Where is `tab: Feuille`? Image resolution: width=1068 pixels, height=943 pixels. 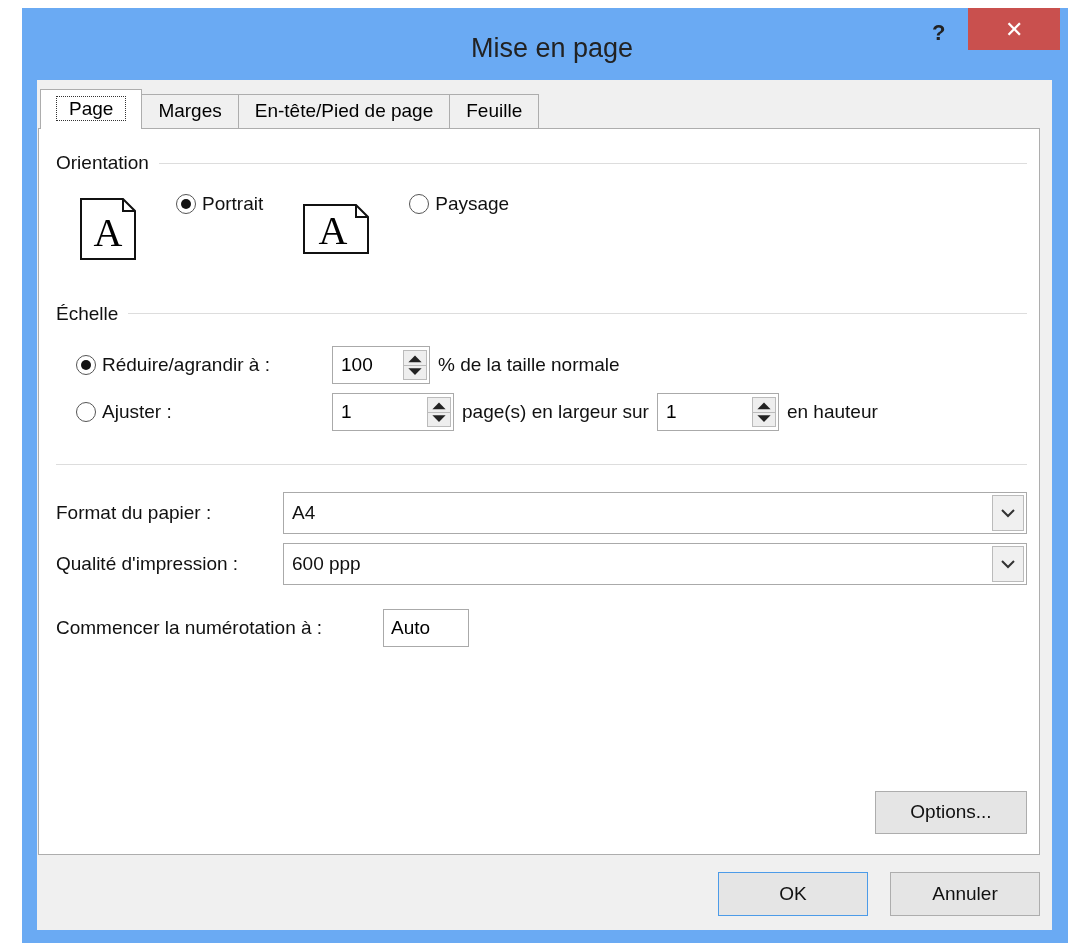 tab: Feuille is located at coordinates (494, 111).